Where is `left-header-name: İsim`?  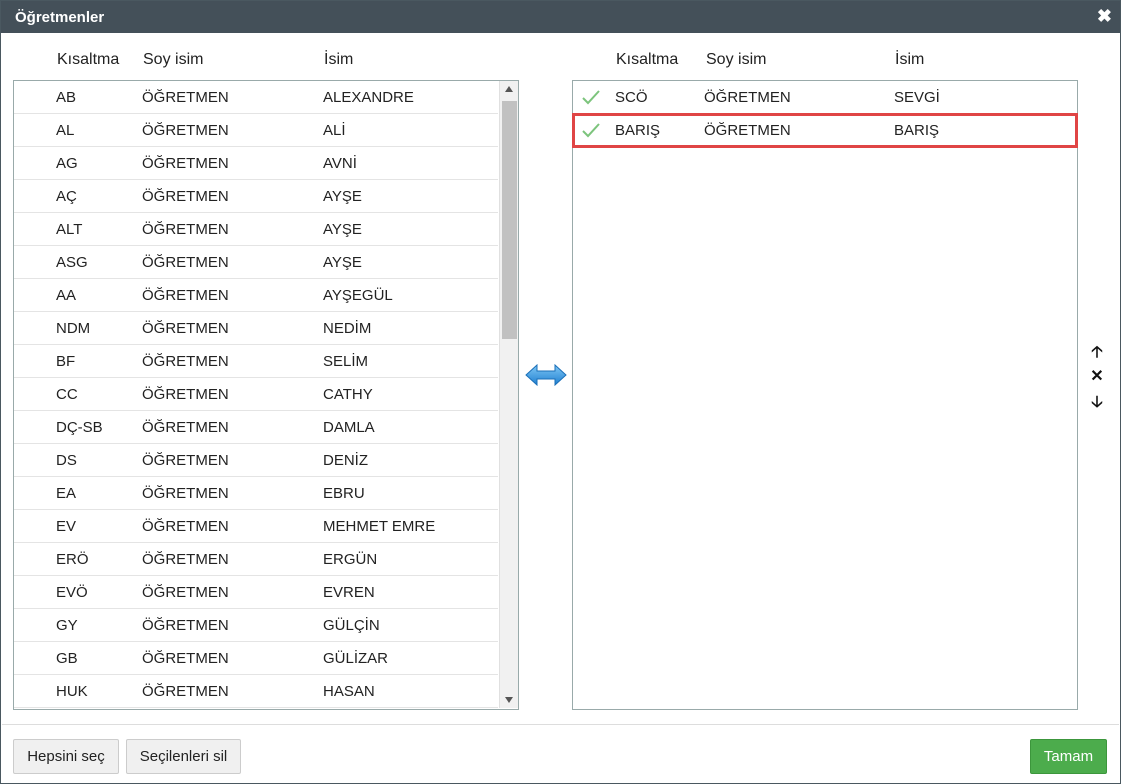 left-header-name: İsim is located at coordinates (338, 60).